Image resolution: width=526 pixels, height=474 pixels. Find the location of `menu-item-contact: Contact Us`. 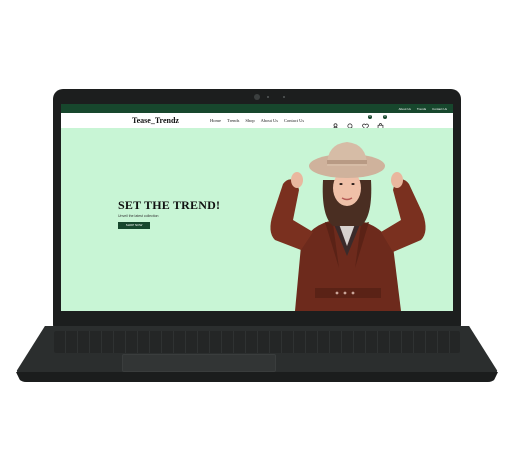

menu-item-contact: Contact Us is located at coordinates (294, 120).